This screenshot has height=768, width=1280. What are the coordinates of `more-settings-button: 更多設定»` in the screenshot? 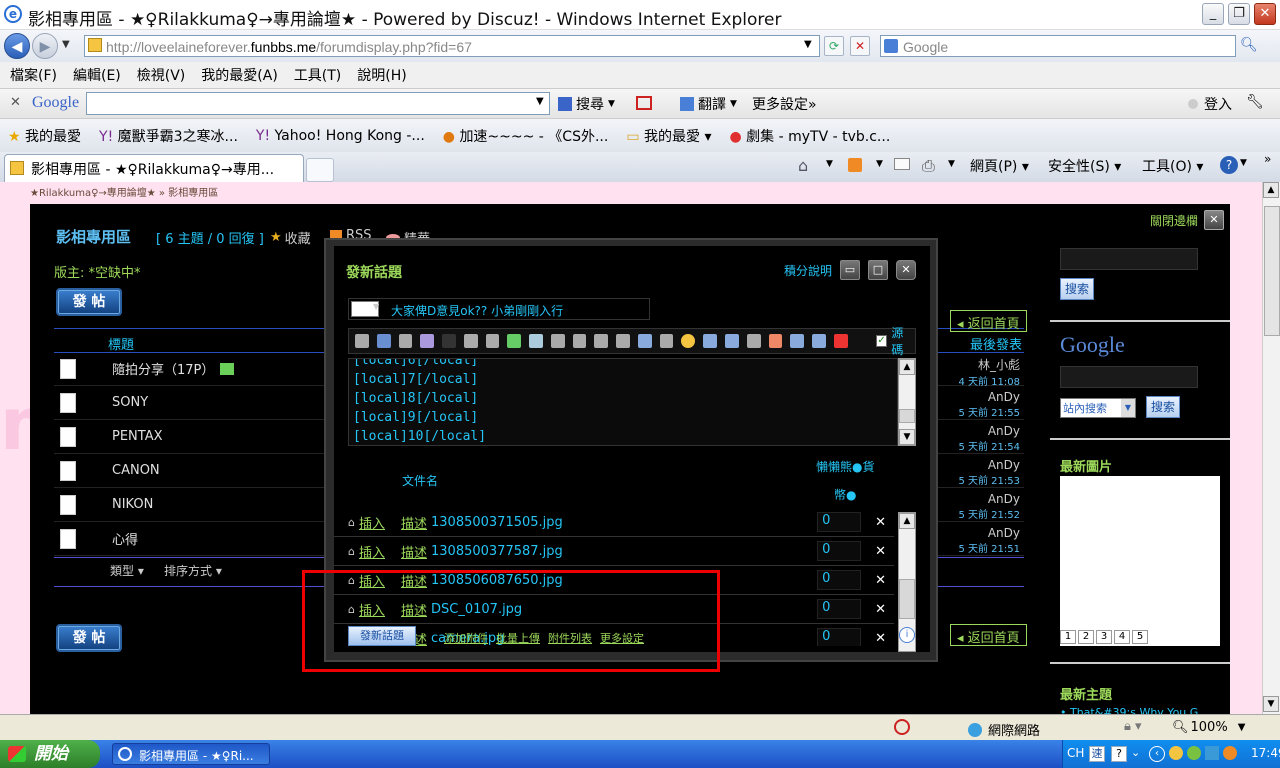 It's located at (784, 104).